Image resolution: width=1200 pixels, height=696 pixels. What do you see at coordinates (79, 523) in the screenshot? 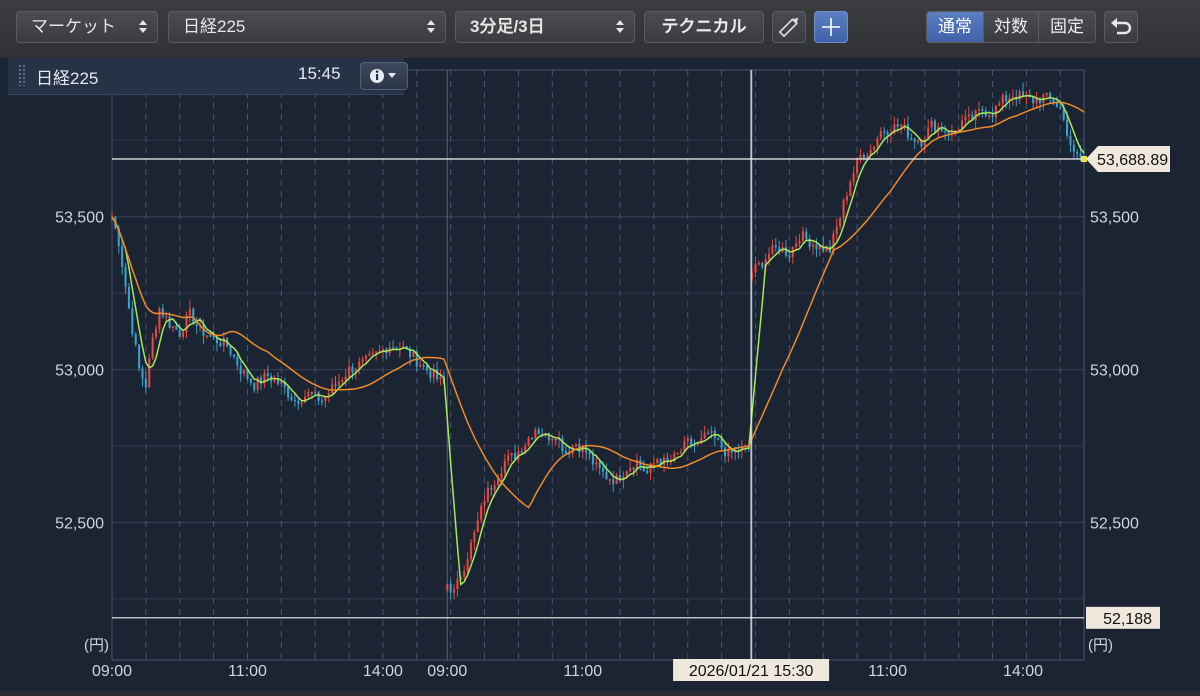
I see `y-tick-label-left: 52,500` at bounding box center [79, 523].